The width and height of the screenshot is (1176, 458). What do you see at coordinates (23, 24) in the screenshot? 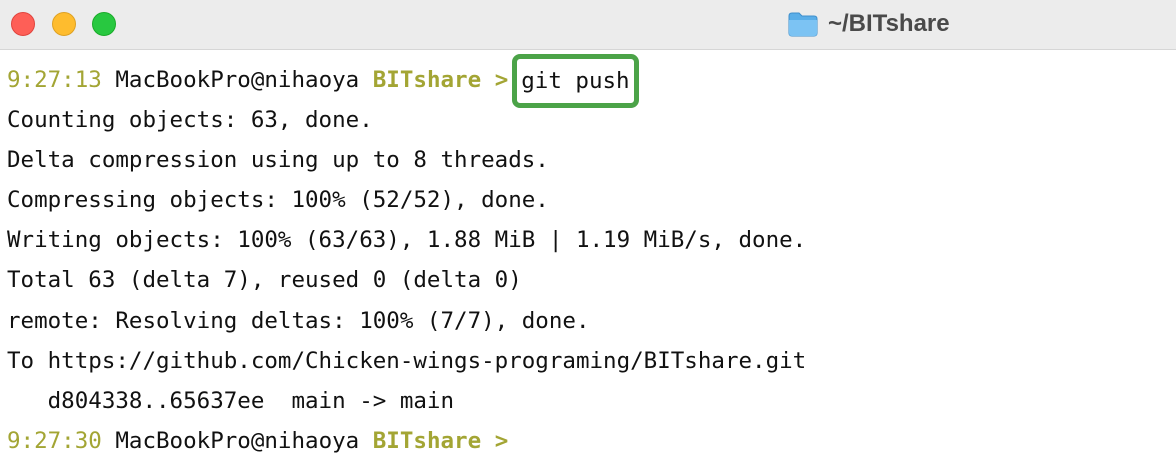
I see `close-button` at bounding box center [23, 24].